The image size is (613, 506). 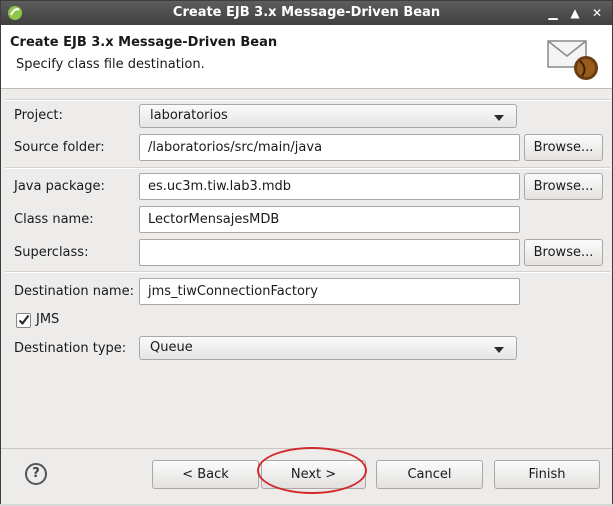 I want to click on superclass-input, so click(x=329, y=252).